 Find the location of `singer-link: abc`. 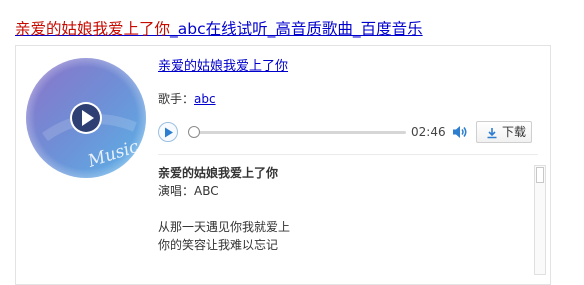

singer-link: abc is located at coordinates (205, 99).